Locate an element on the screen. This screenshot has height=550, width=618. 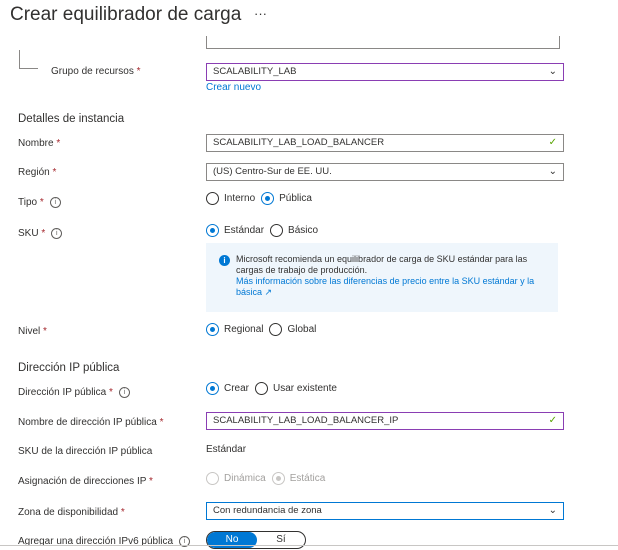
more-options-button: ··· is located at coordinates (260, 13).